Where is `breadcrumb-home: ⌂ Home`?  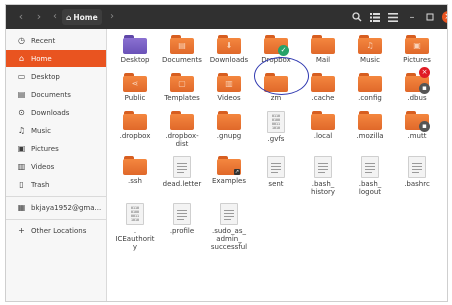 breadcrumb-home: ⌂ Home is located at coordinates (82, 17).